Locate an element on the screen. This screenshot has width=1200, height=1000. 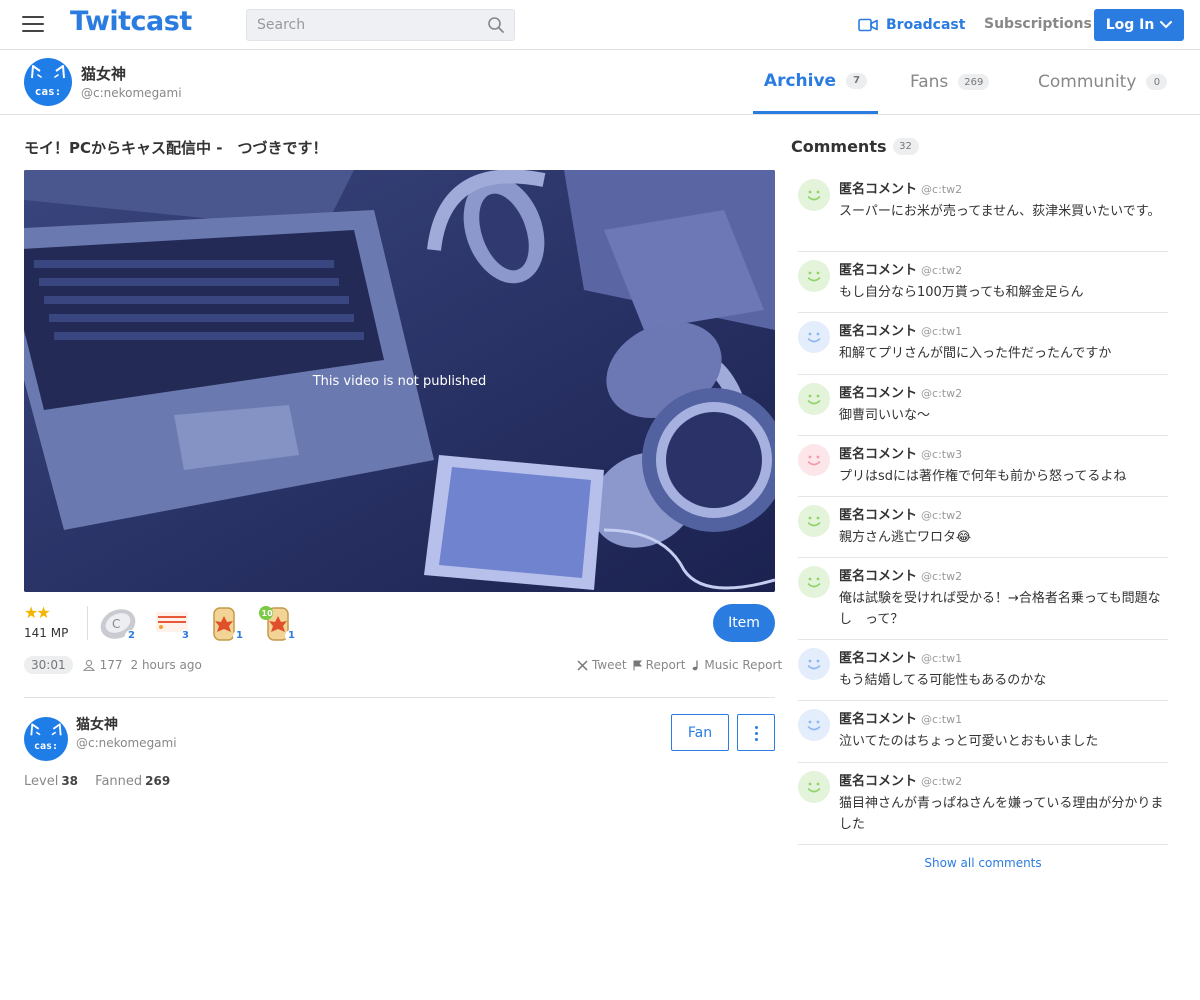
search-box is located at coordinates (380, 25).